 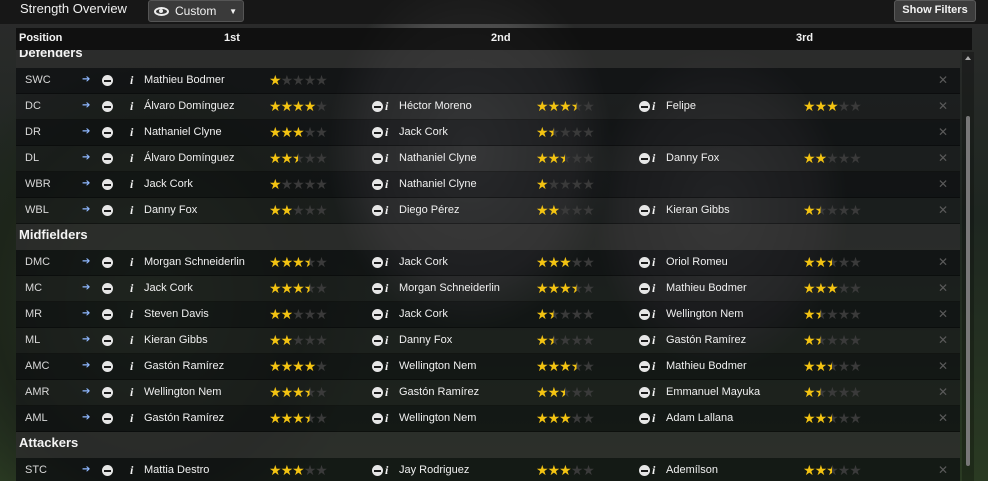 I want to click on player-name: Mattia Destro, so click(x=176, y=470).